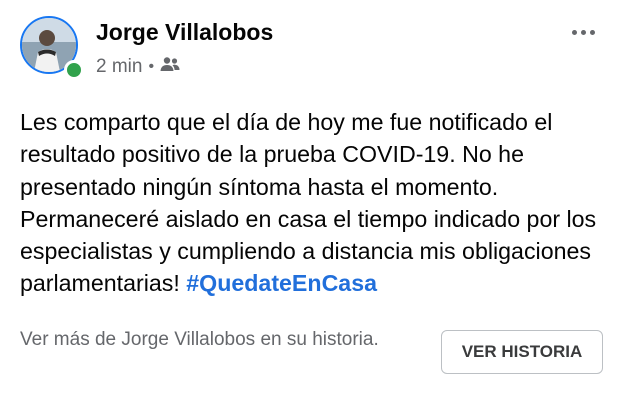  I want to click on more-options-icon, so click(583, 32).